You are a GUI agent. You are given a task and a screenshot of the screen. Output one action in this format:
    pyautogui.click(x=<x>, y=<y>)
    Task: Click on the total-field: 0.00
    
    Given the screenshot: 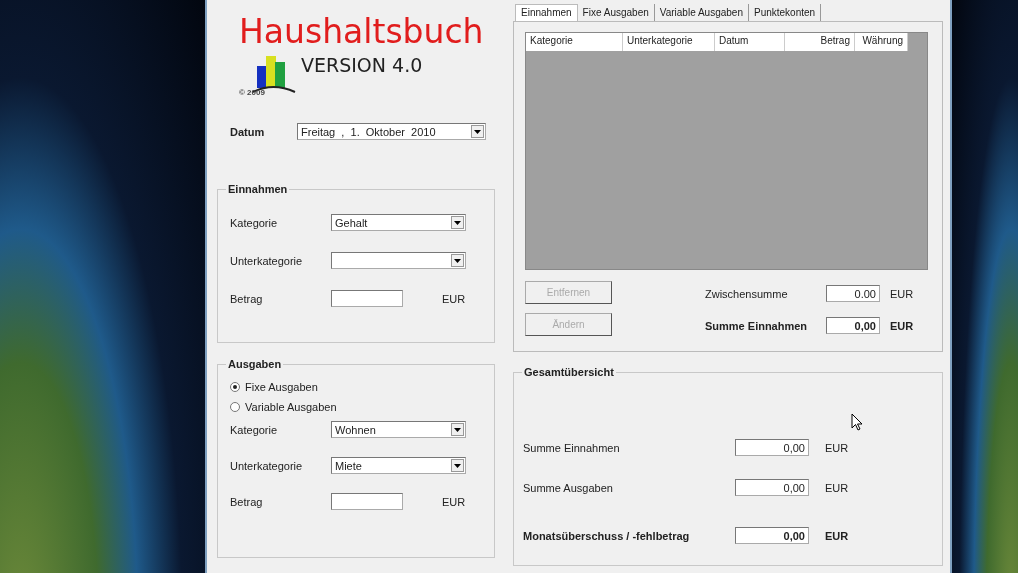 What is the action you would take?
    pyautogui.click(x=853, y=293)
    